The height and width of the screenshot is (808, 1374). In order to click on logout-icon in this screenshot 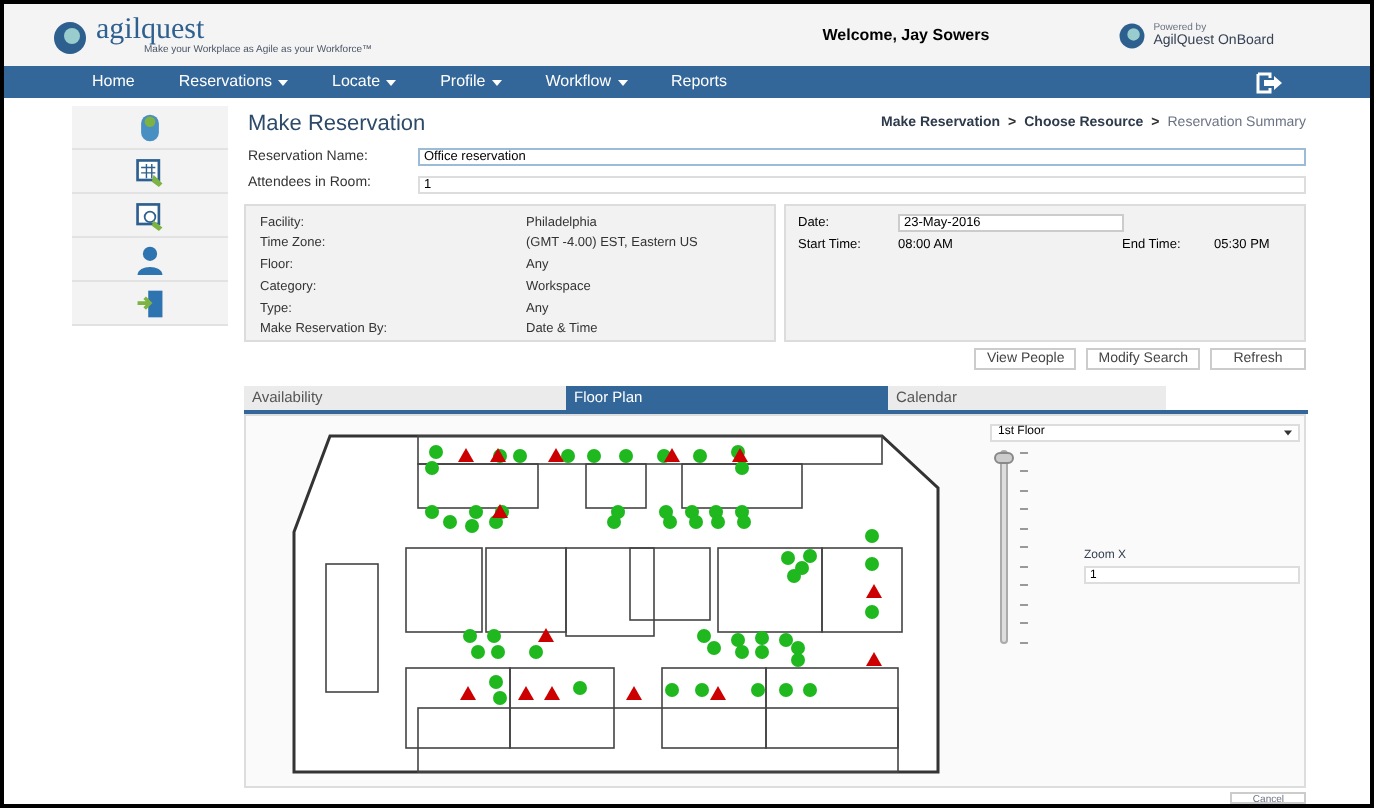, I will do `click(1269, 82)`.